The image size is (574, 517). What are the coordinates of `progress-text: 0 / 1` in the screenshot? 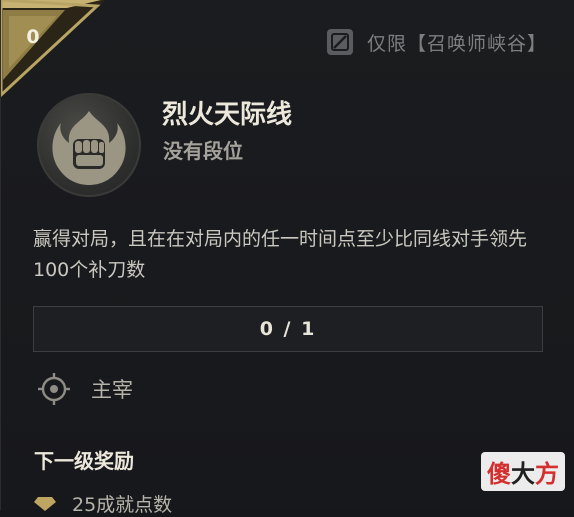 It's located at (288, 329).